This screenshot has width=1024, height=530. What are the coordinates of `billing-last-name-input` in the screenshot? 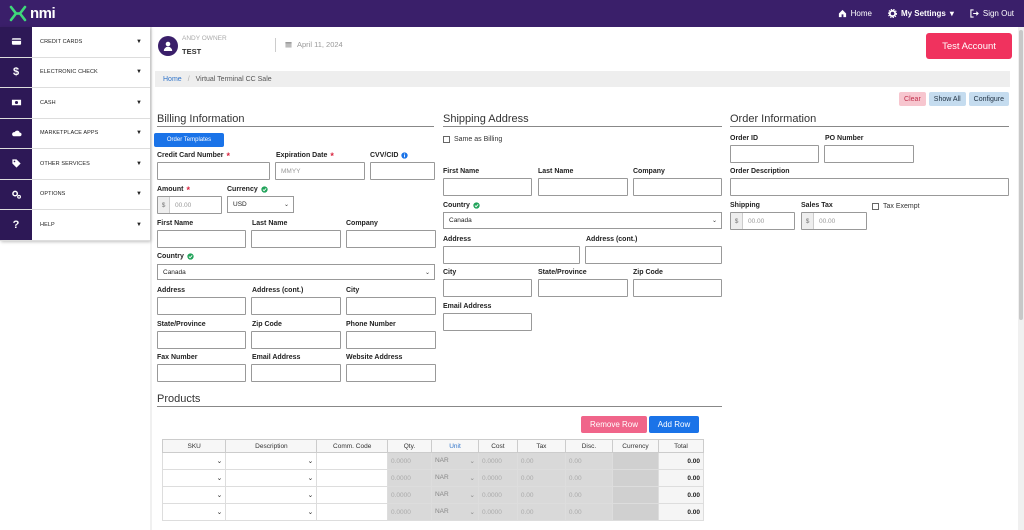 It's located at (296, 239).